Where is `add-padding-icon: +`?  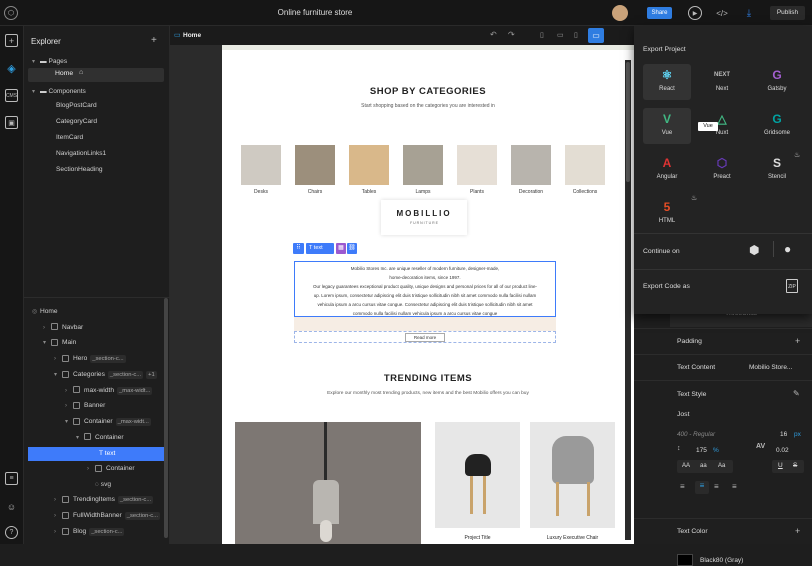
add-padding-icon: + is located at coordinates (797, 341).